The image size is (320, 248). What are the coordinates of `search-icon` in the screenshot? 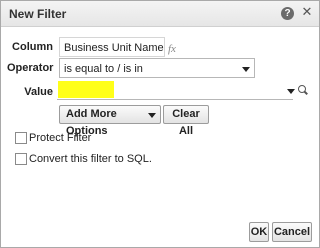 It's located at (302, 89).